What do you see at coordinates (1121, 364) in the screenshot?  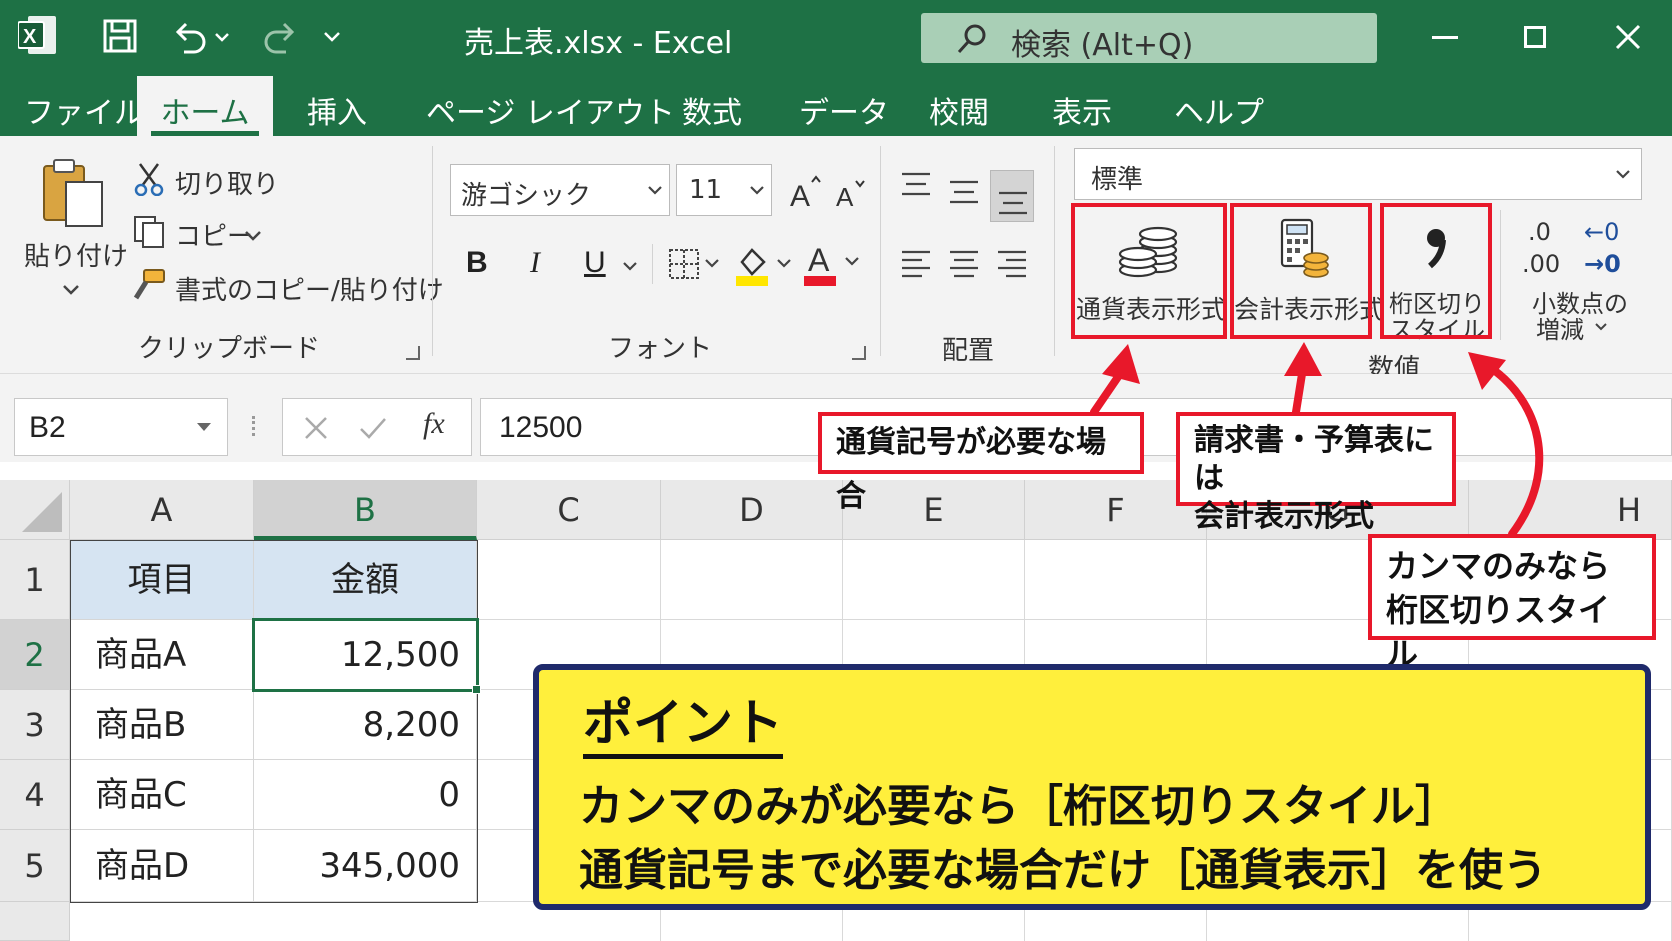 I see `currency-arrowhead` at bounding box center [1121, 364].